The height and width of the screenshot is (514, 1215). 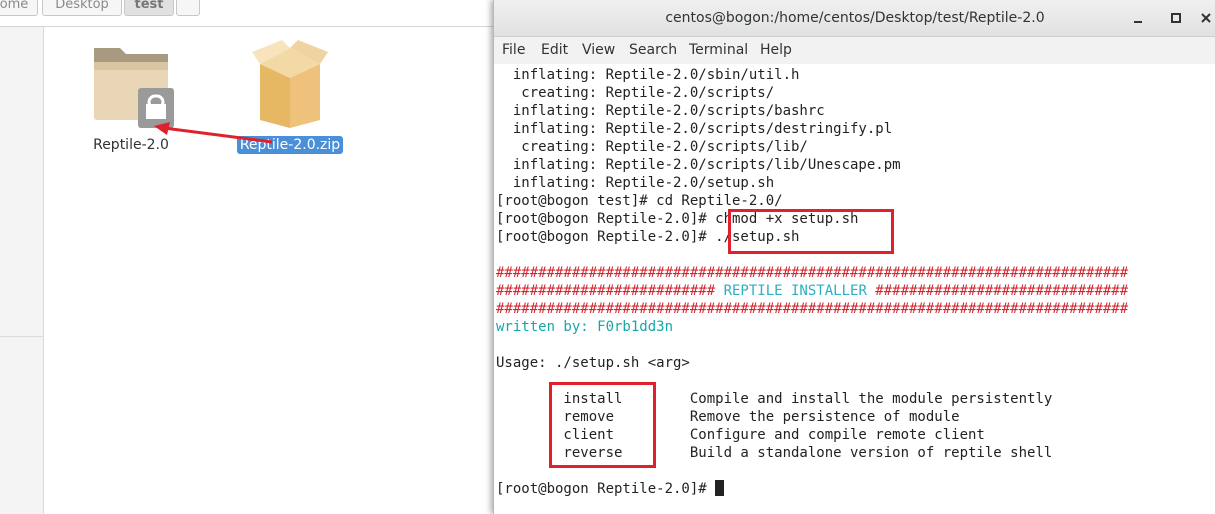 What do you see at coordinates (213, 133) in the screenshot?
I see `annotation-arrow` at bounding box center [213, 133].